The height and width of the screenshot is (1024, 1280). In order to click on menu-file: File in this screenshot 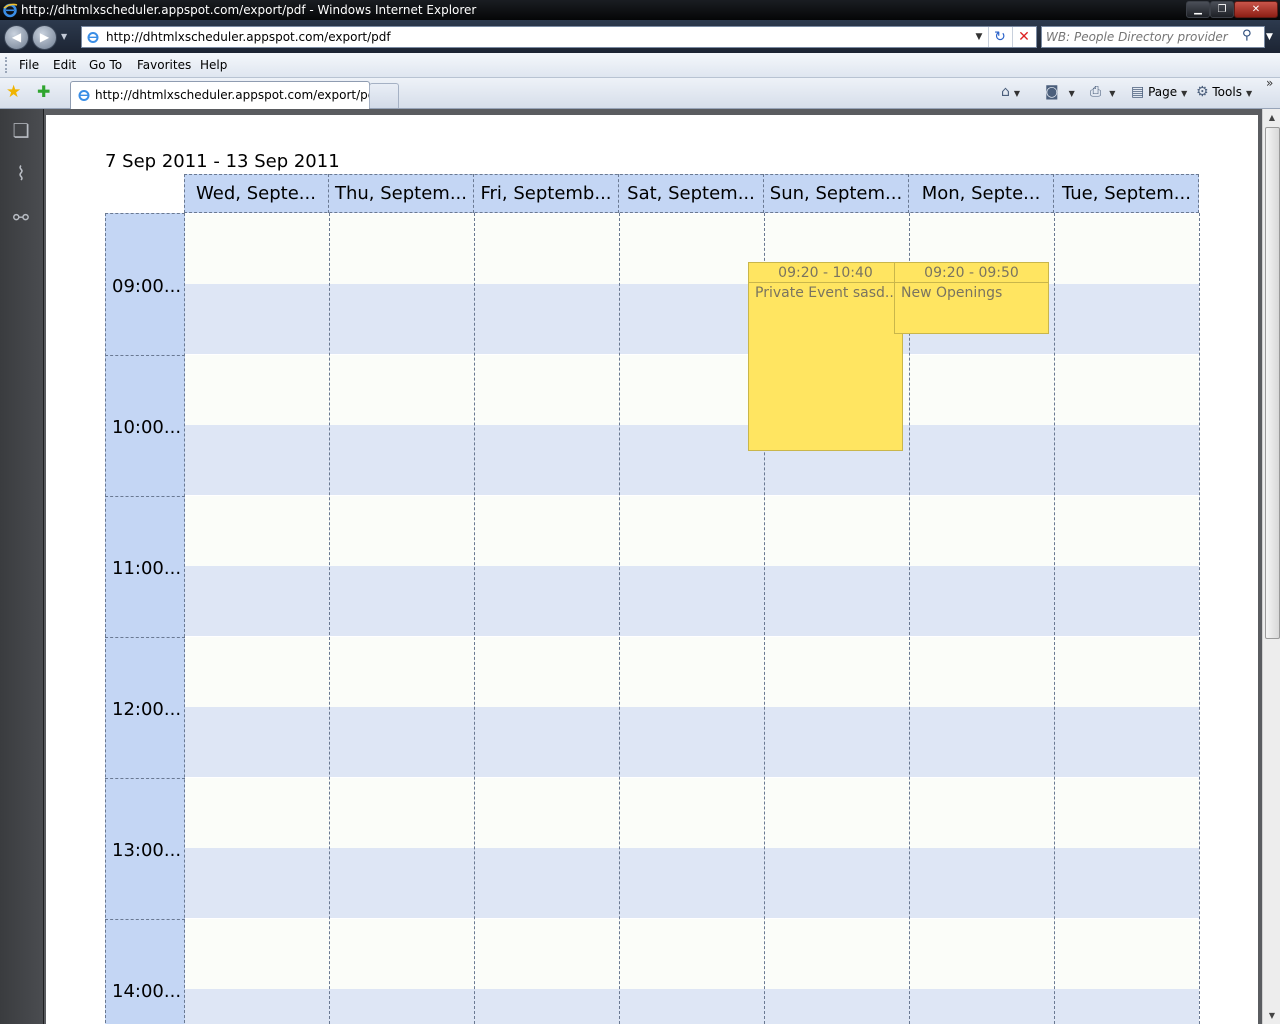, I will do `click(29, 65)`.